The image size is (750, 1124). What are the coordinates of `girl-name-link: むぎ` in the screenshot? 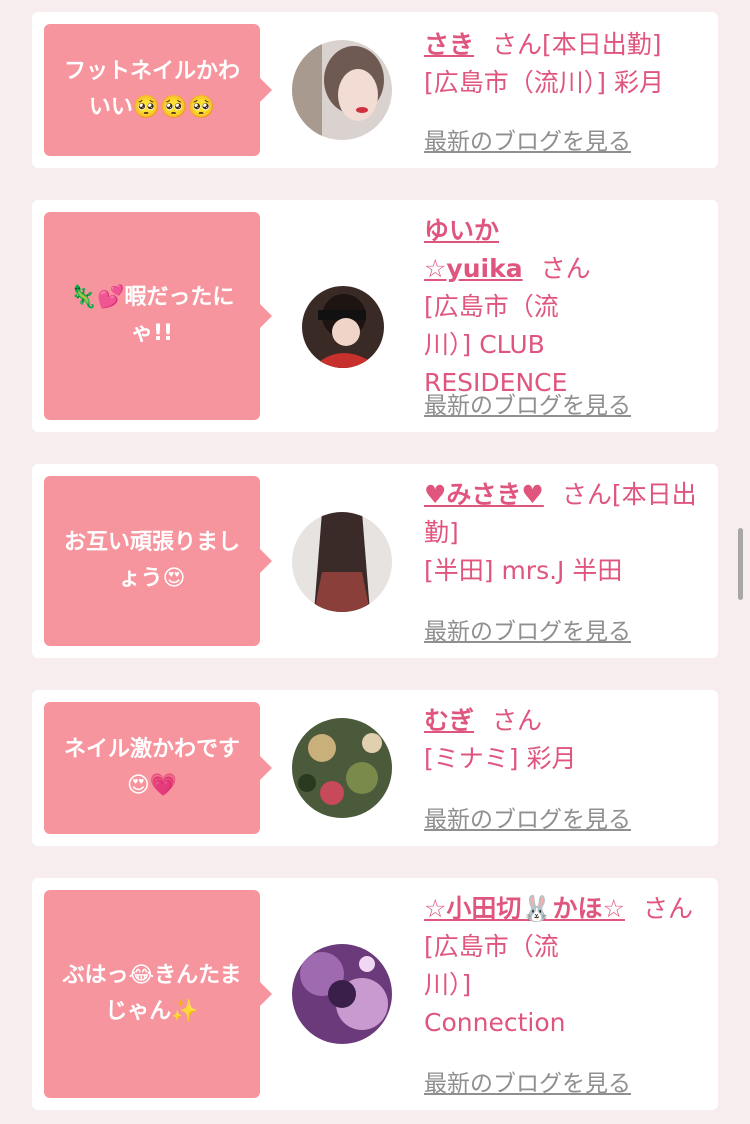 It's located at (449, 720).